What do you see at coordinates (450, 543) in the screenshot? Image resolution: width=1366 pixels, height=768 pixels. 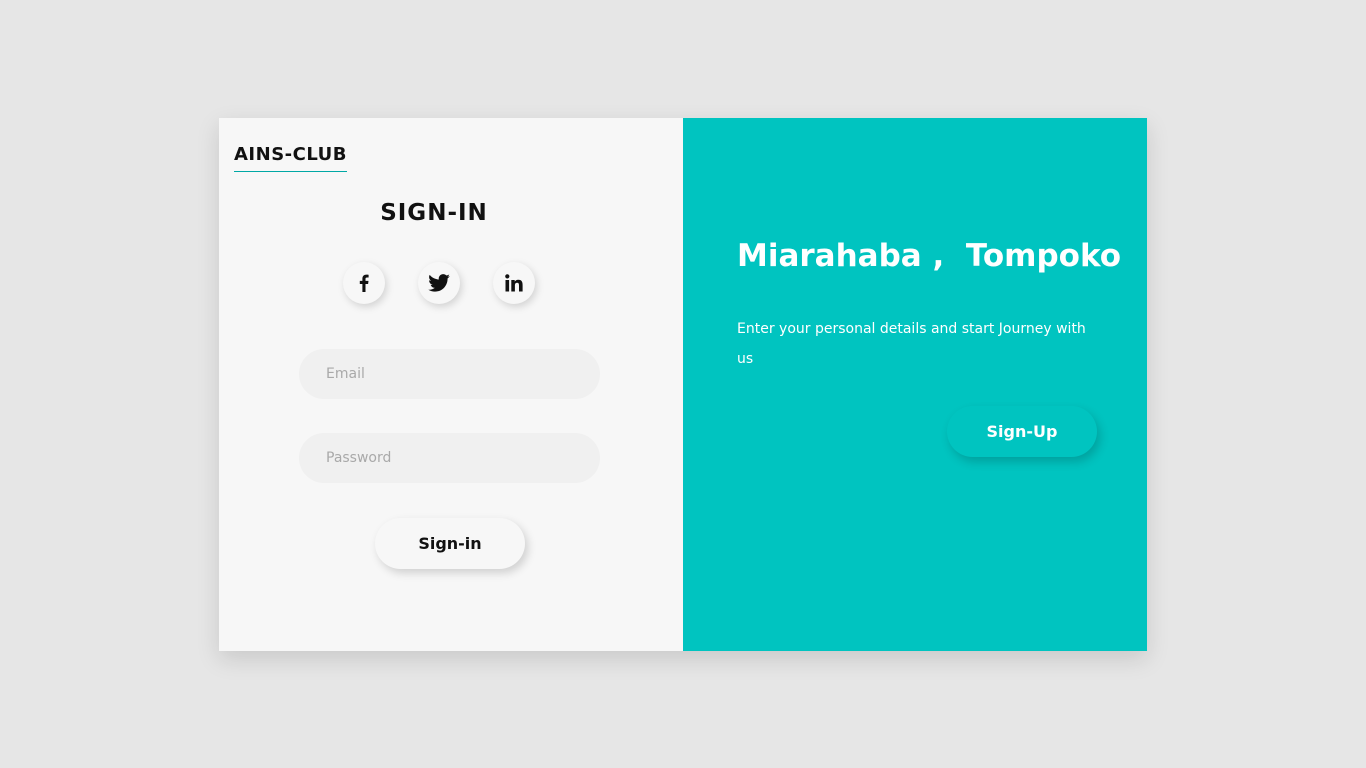 I see `signin-button: Sign-in` at bounding box center [450, 543].